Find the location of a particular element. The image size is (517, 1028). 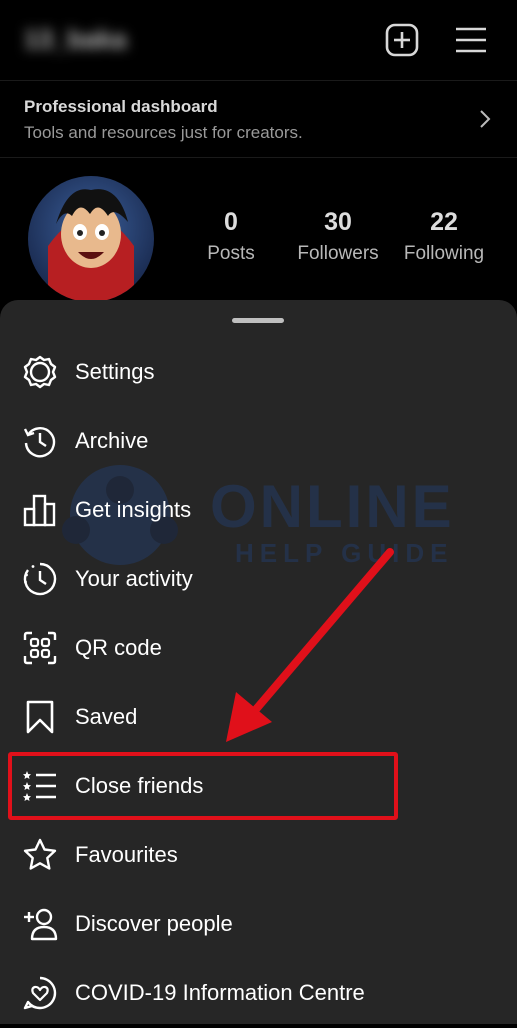

top-bar: 13_baka is located at coordinates (258, 40).